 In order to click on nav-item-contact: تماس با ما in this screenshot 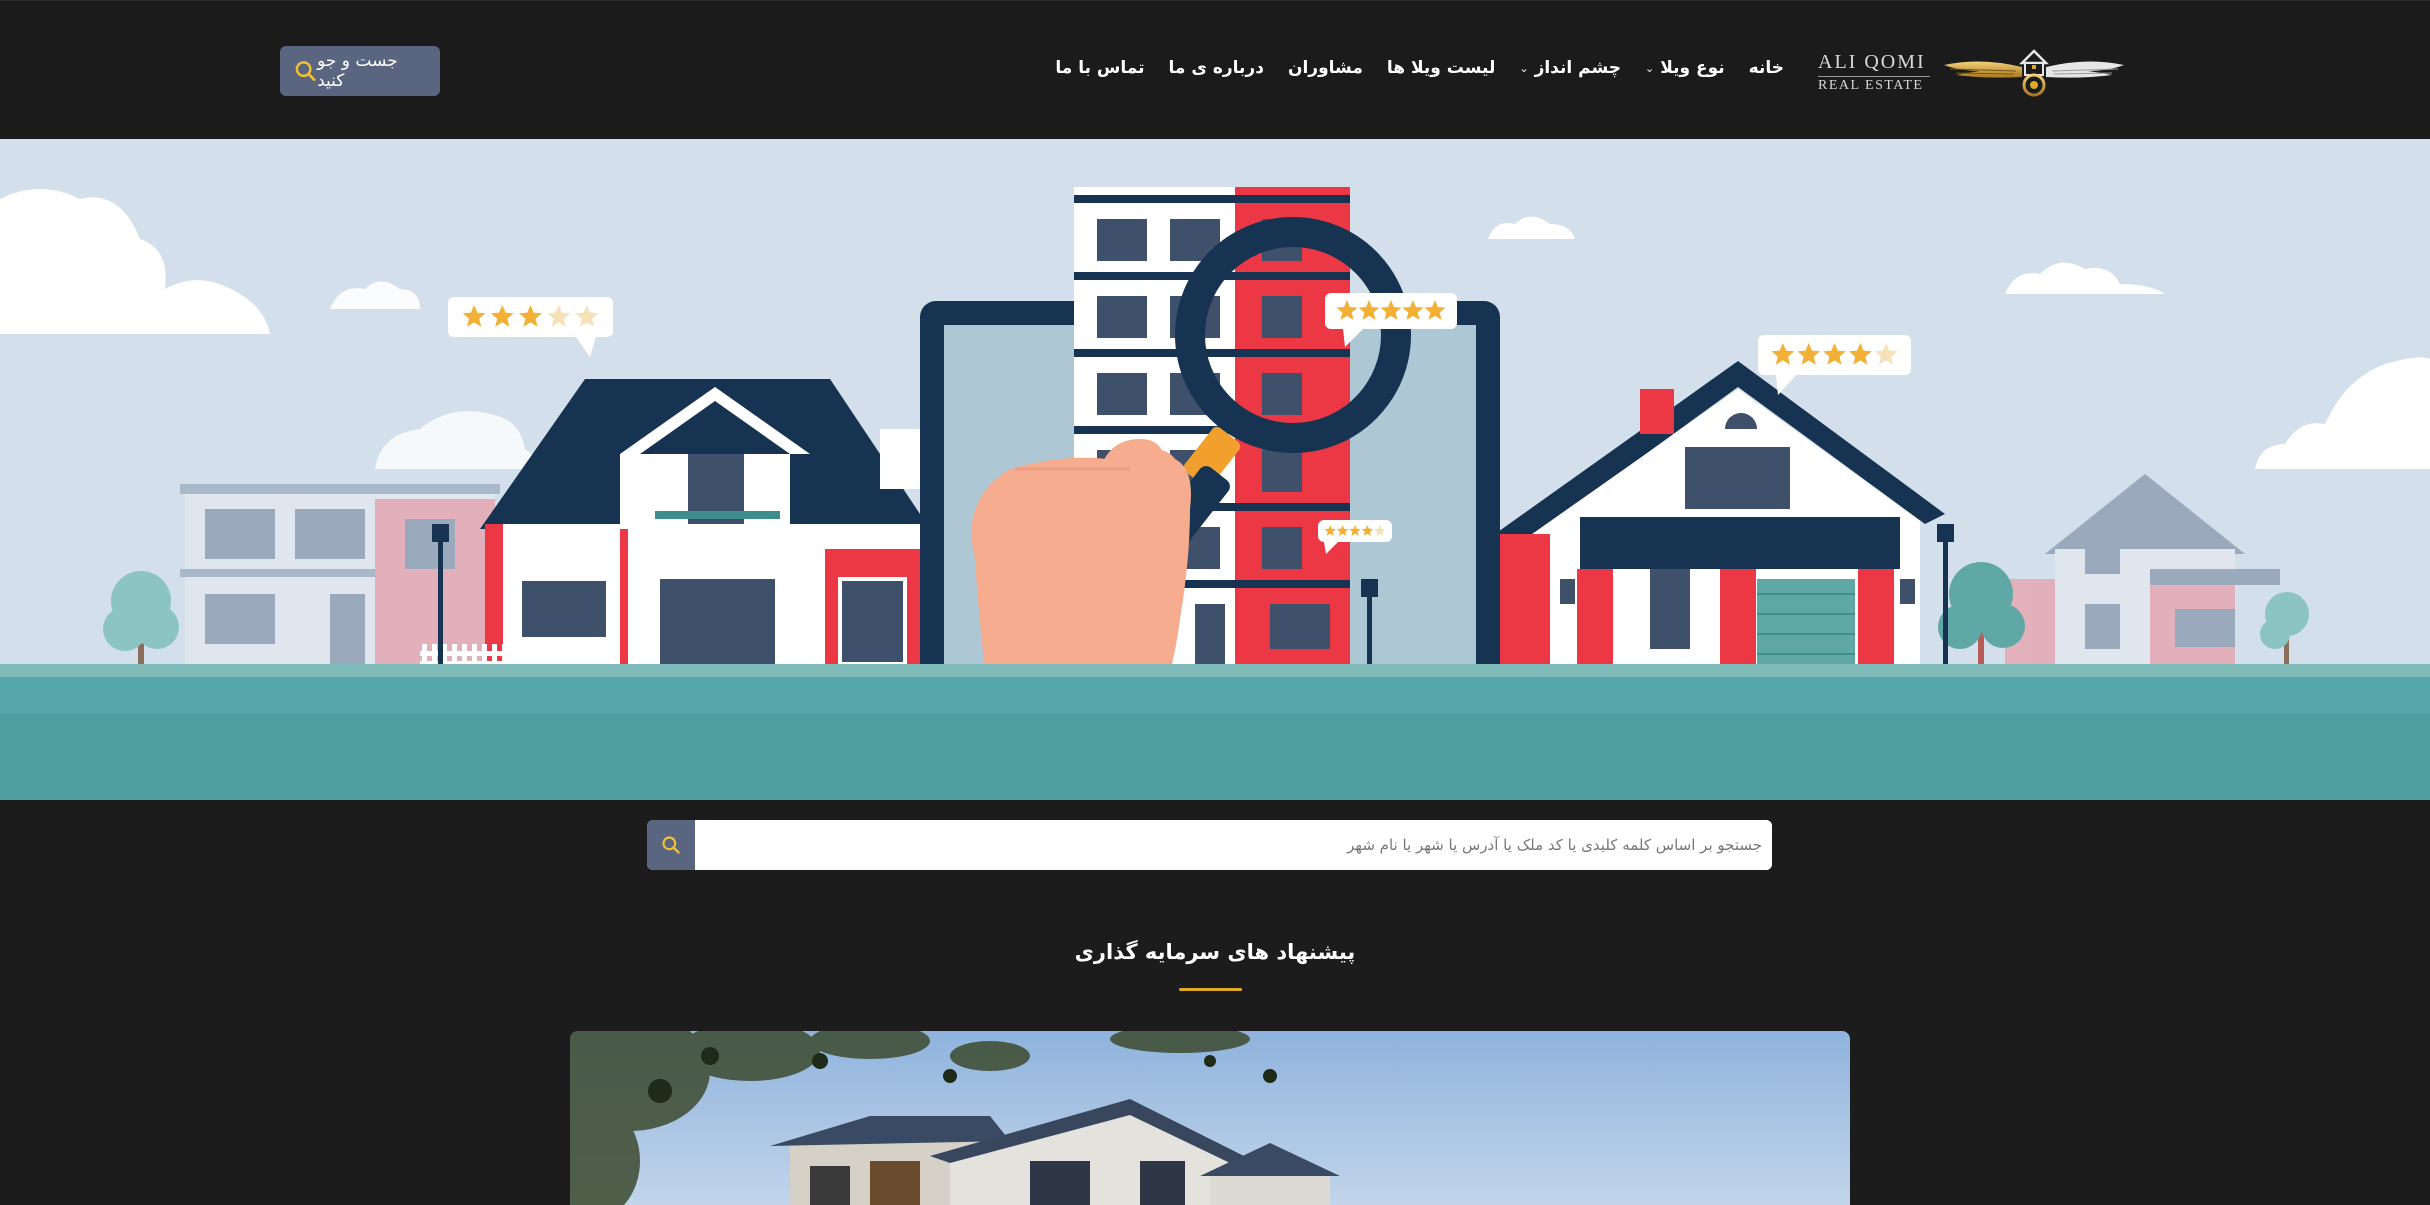, I will do `click(1099, 68)`.